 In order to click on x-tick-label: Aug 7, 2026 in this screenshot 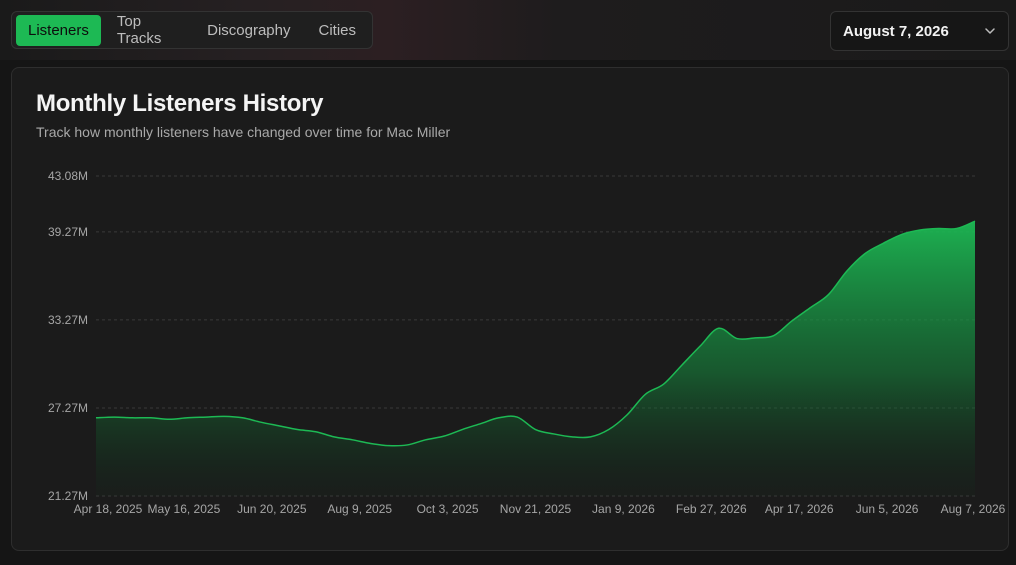, I will do `click(973, 509)`.